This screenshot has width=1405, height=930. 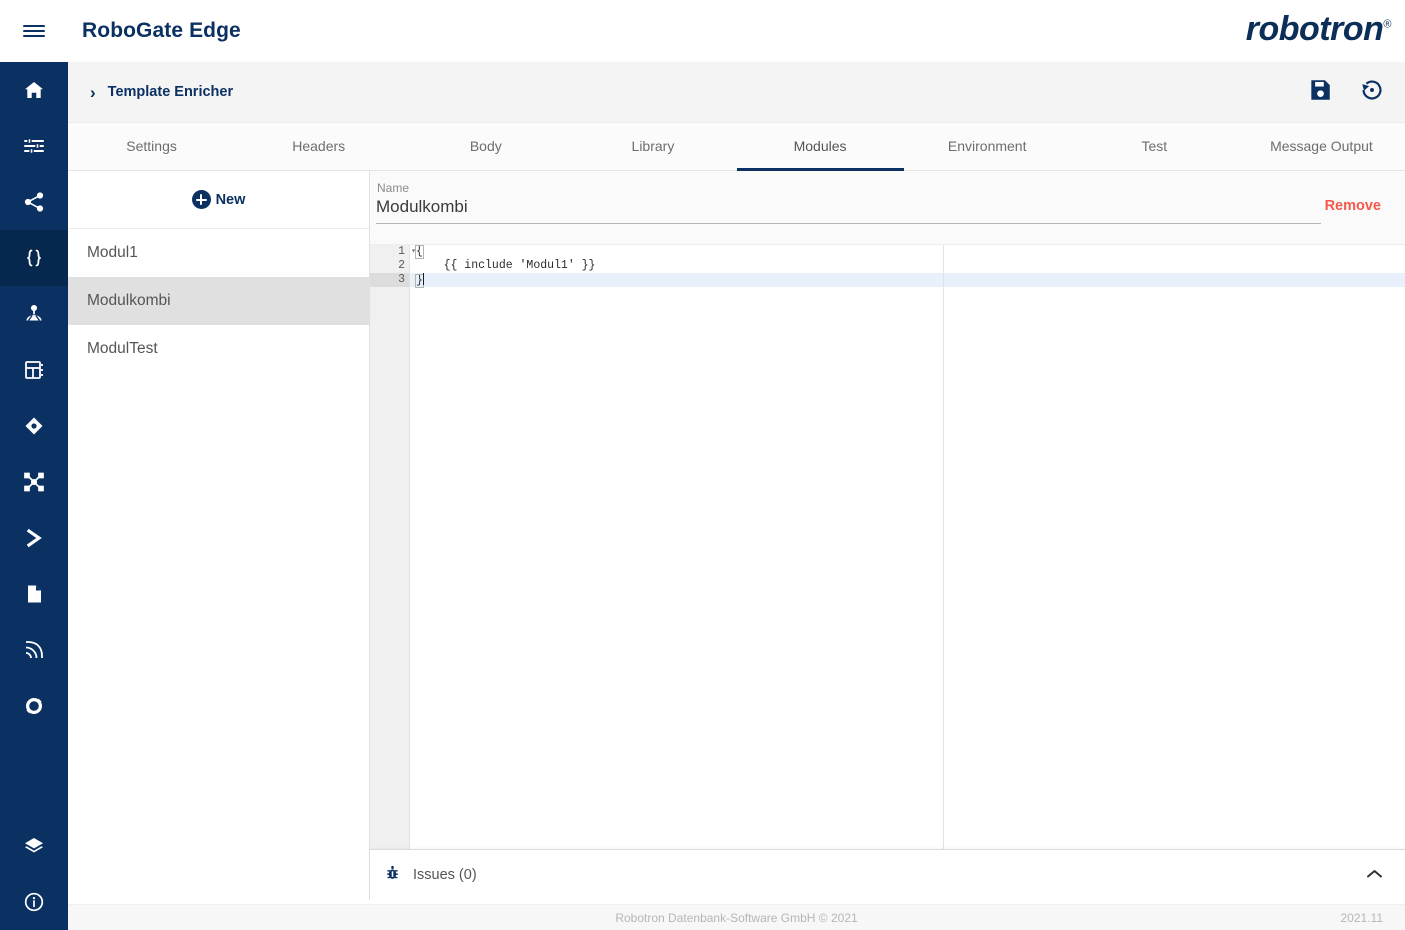 What do you see at coordinates (1314, 29) in the screenshot?
I see `brand-text: robotron` at bounding box center [1314, 29].